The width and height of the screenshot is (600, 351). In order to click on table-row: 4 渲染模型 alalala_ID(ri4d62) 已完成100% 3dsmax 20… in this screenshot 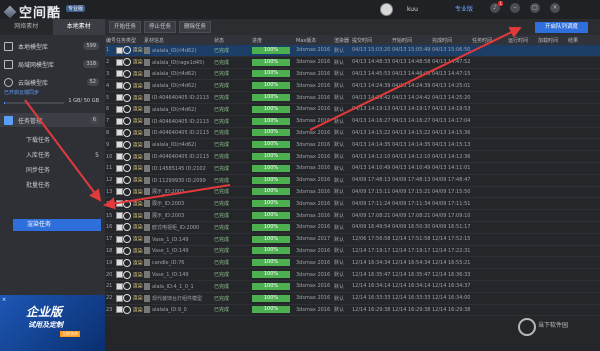, I will do `click(352, 86)`.